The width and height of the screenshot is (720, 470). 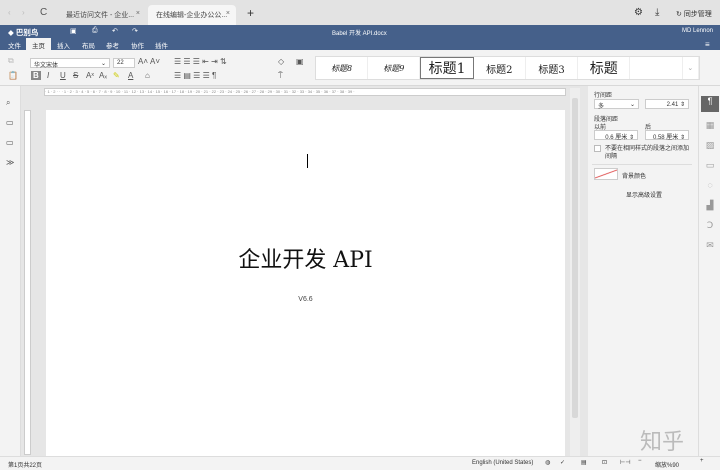 I want to click on line-spacing-input: 2.41 ⇕, so click(x=667, y=104).